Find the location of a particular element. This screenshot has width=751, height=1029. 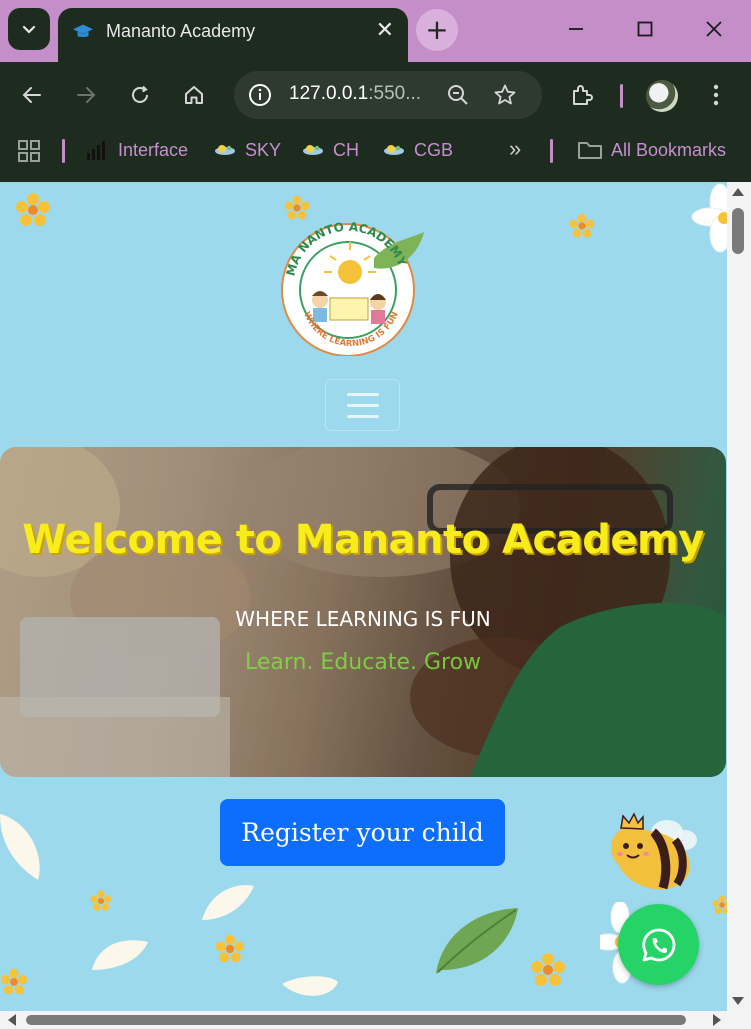

reload-button is located at coordinates (140, 95).